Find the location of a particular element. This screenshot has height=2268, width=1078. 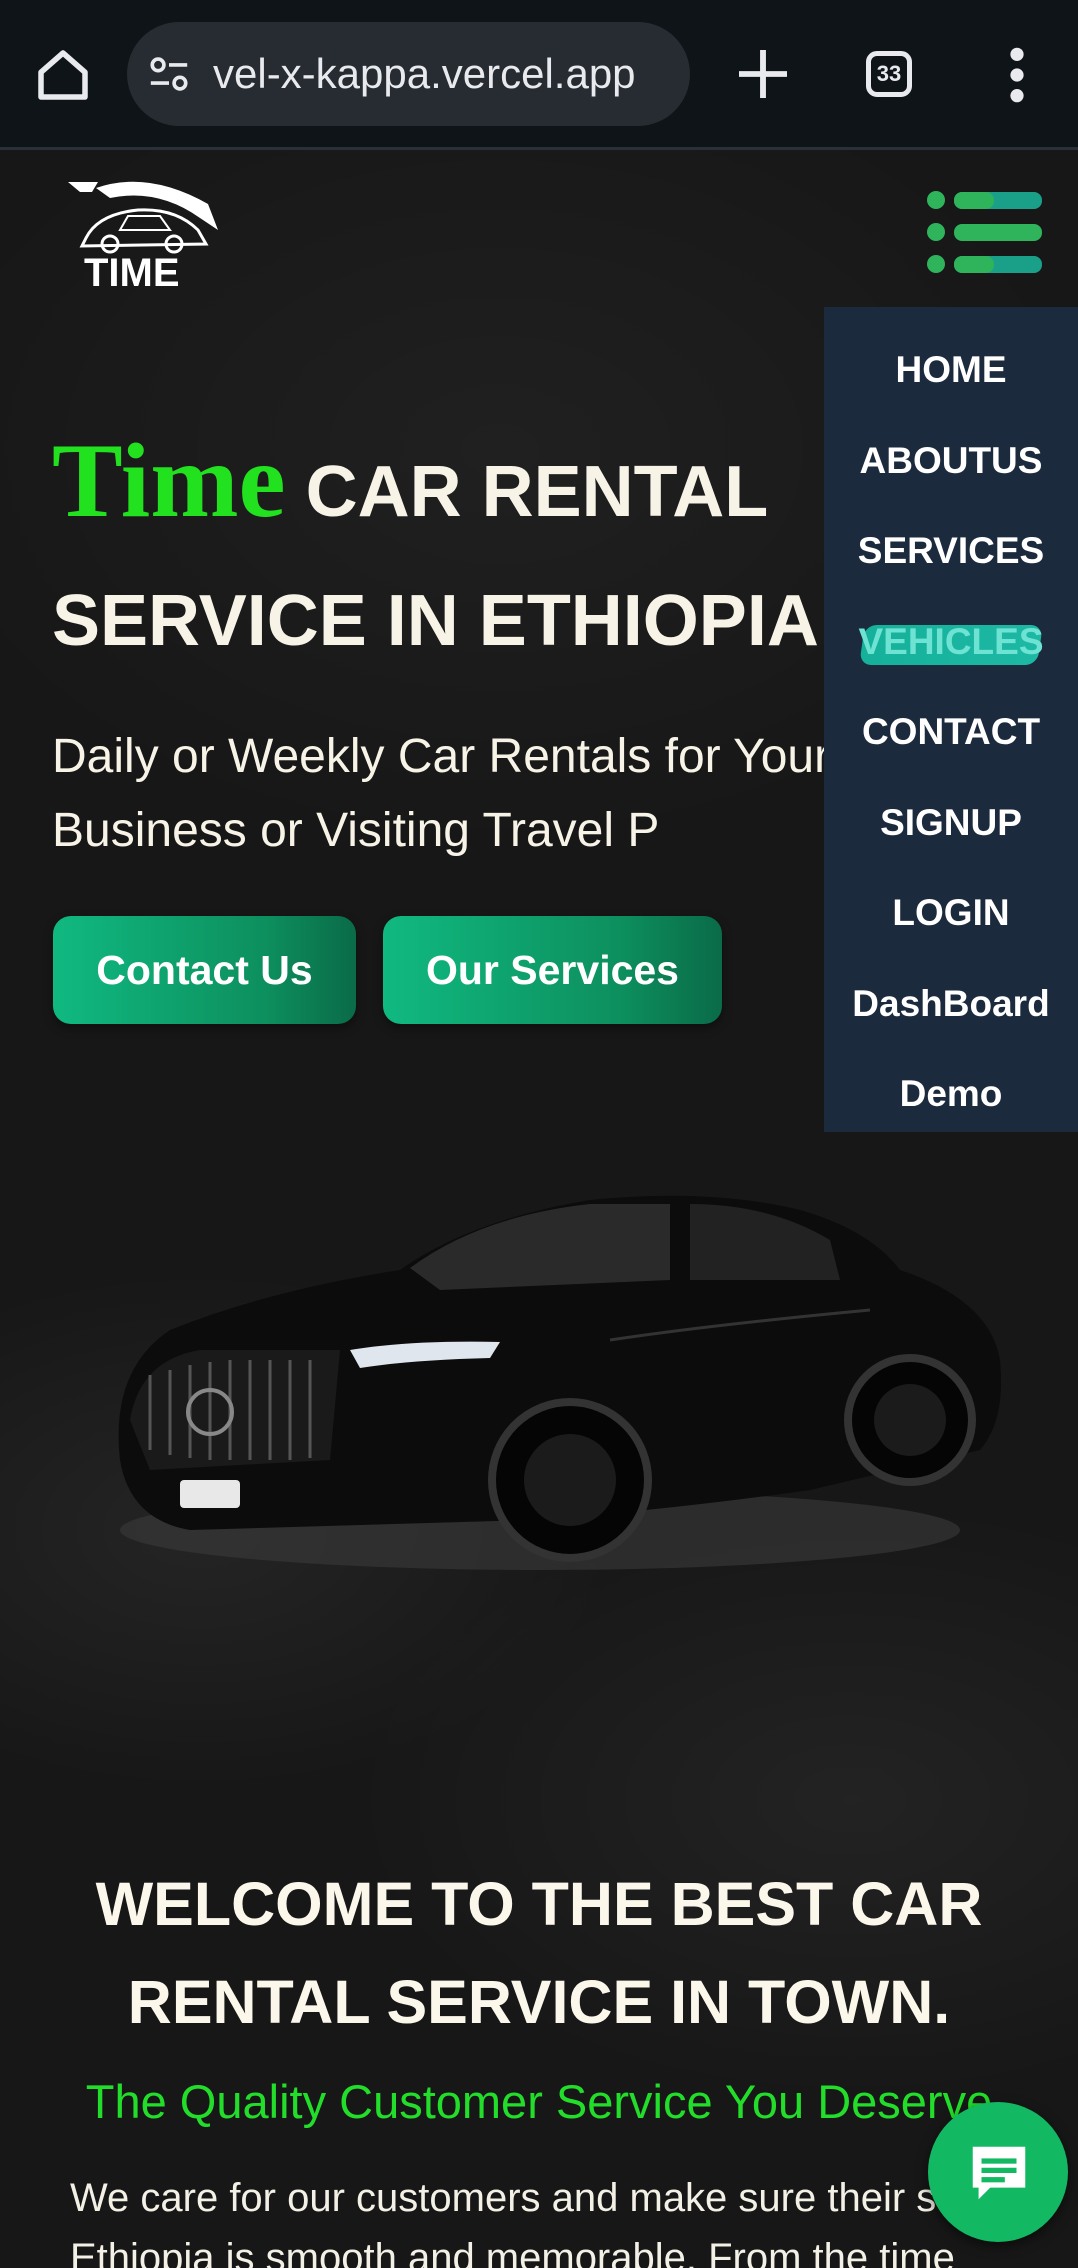

brand-word: Time is located at coordinates (169, 480).